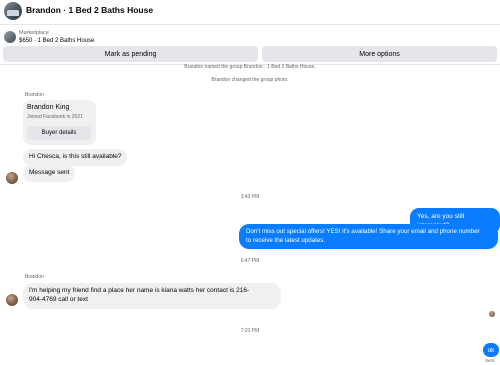 This screenshot has width=500, height=365. What do you see at coordinates (379, 54) in the screenshot?
I see `more-options-button: More options` at bounding box center [379, 54].